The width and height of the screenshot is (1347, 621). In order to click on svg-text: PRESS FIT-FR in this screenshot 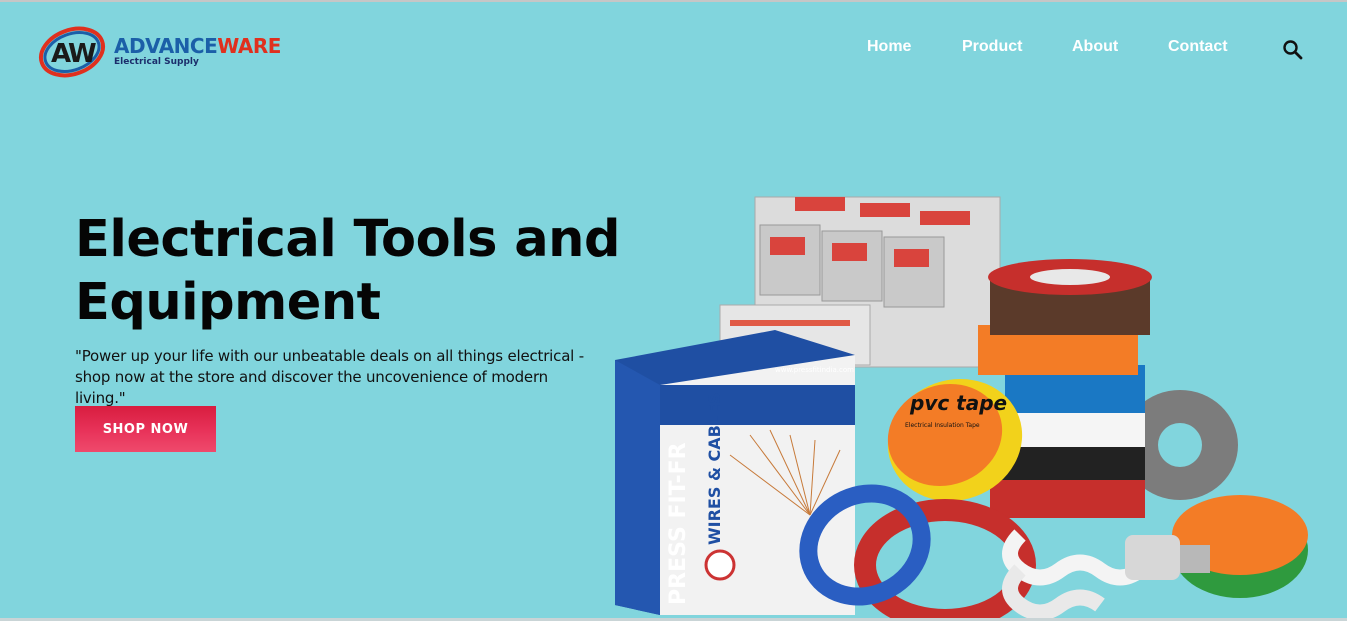, I will do `click(678, 523)`.